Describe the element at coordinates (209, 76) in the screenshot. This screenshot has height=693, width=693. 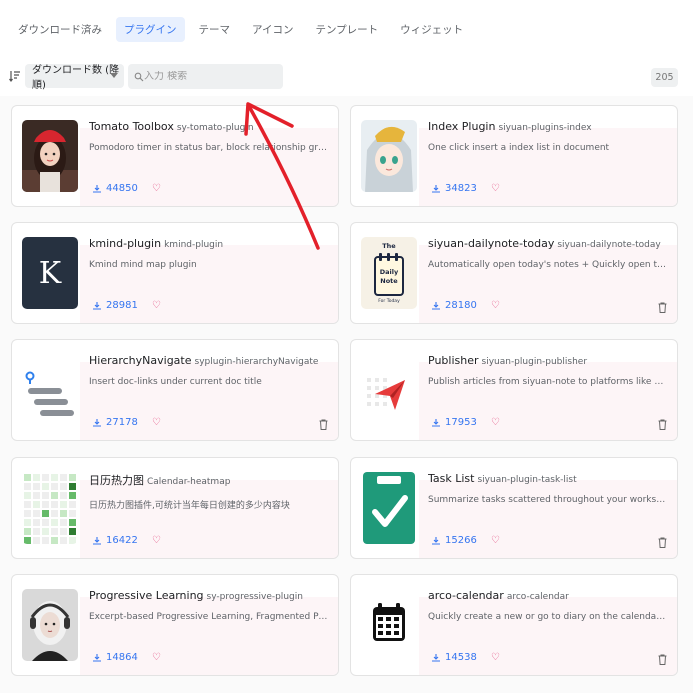
I see `search-input` at that location.